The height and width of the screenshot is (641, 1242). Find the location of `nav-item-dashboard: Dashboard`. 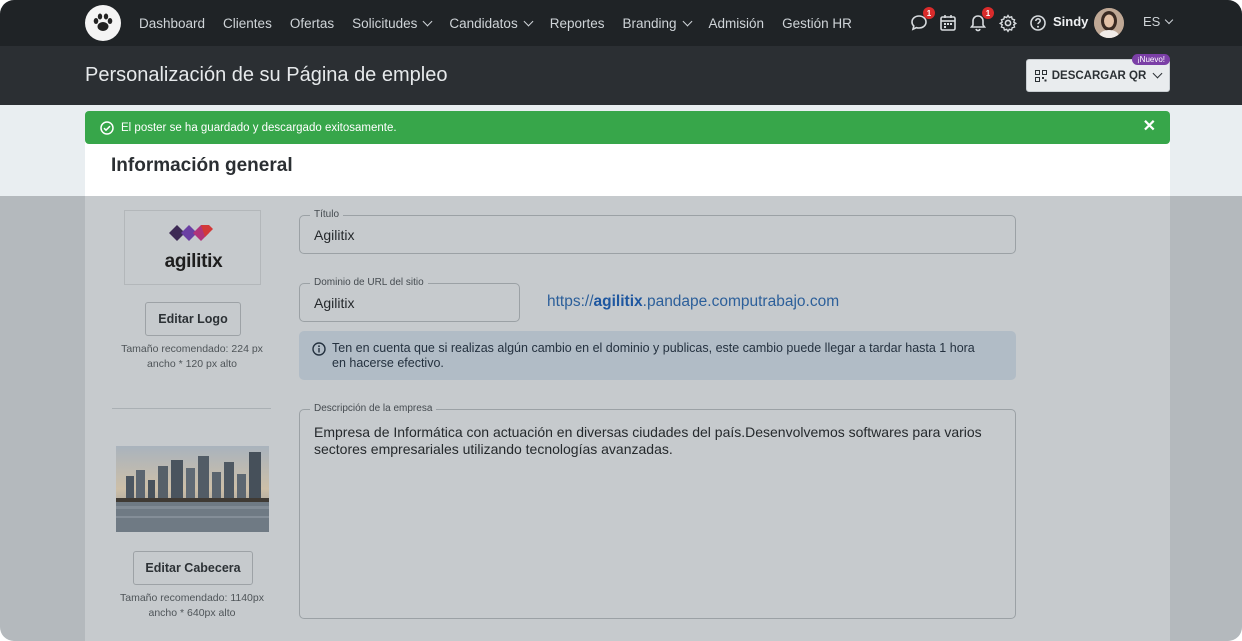

nav-item-dashboard: Dashboard is located at coordinates (172, 23).